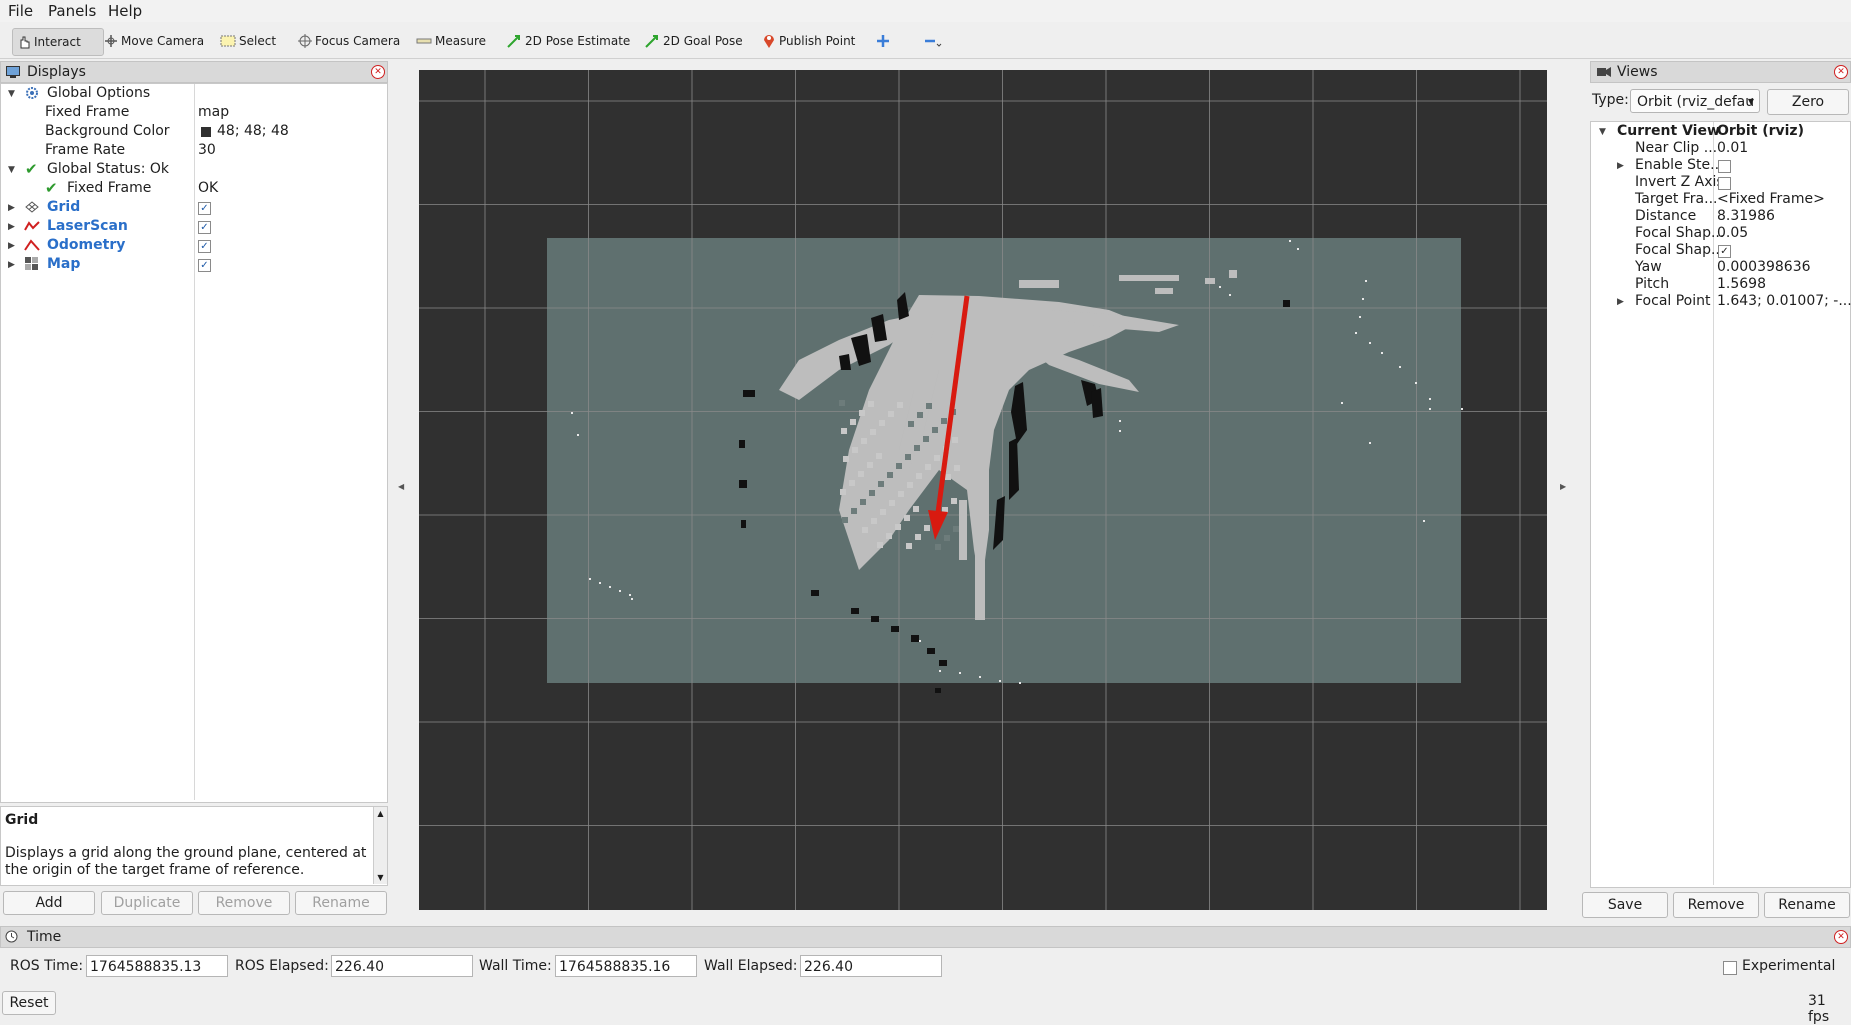 The height and width of the screenshot is (1025, 1851). I want to click on color-swatch, so click(206, 132).